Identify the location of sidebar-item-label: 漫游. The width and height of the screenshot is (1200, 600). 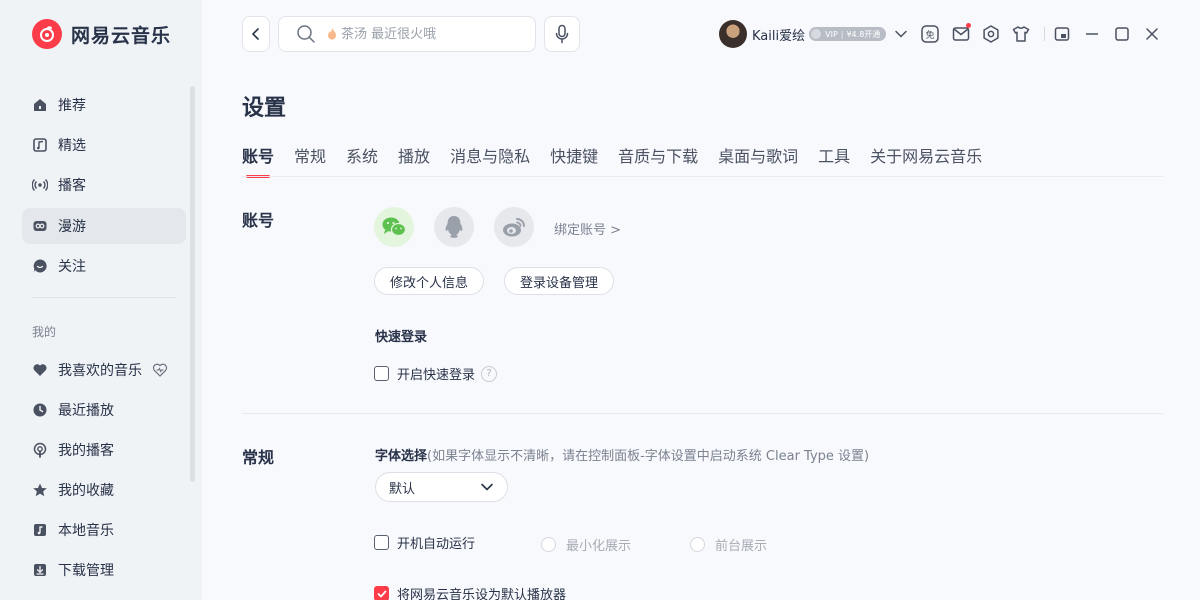
(72, 227).